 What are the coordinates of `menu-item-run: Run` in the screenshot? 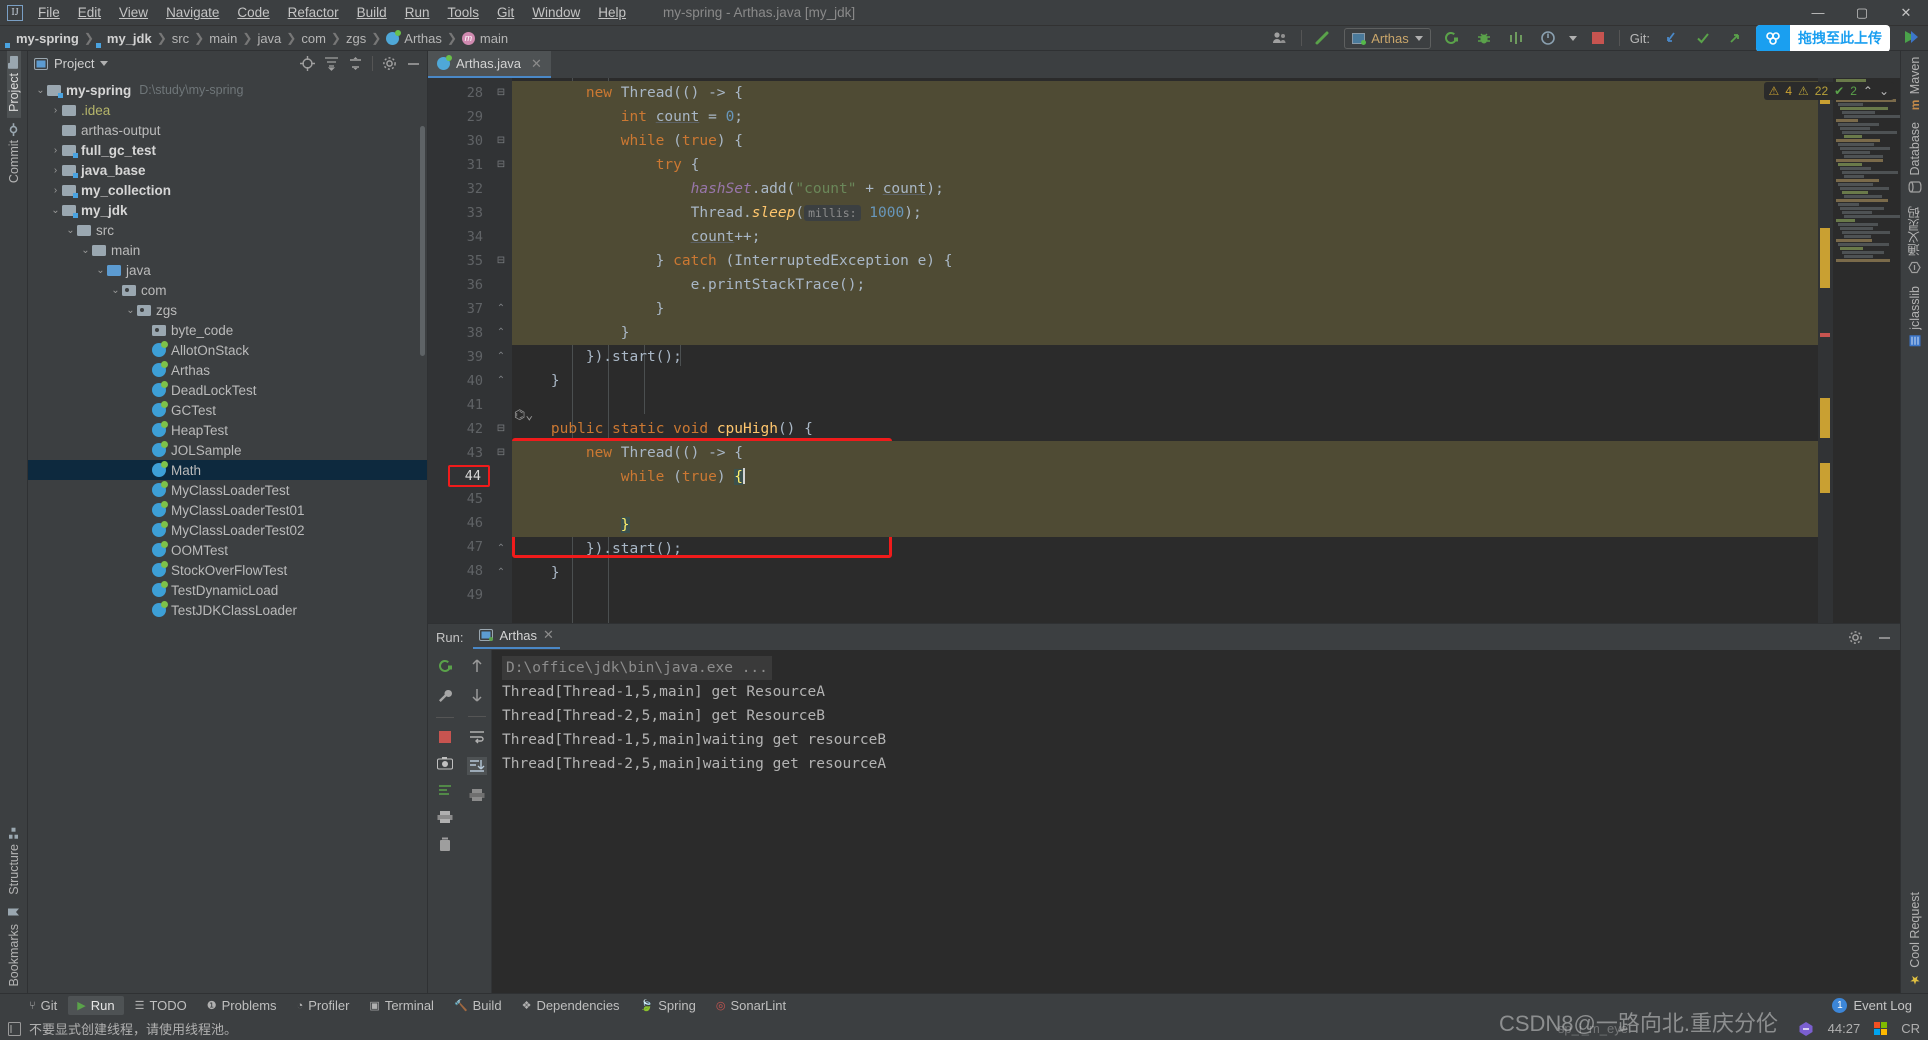 It's located at (417, 12).